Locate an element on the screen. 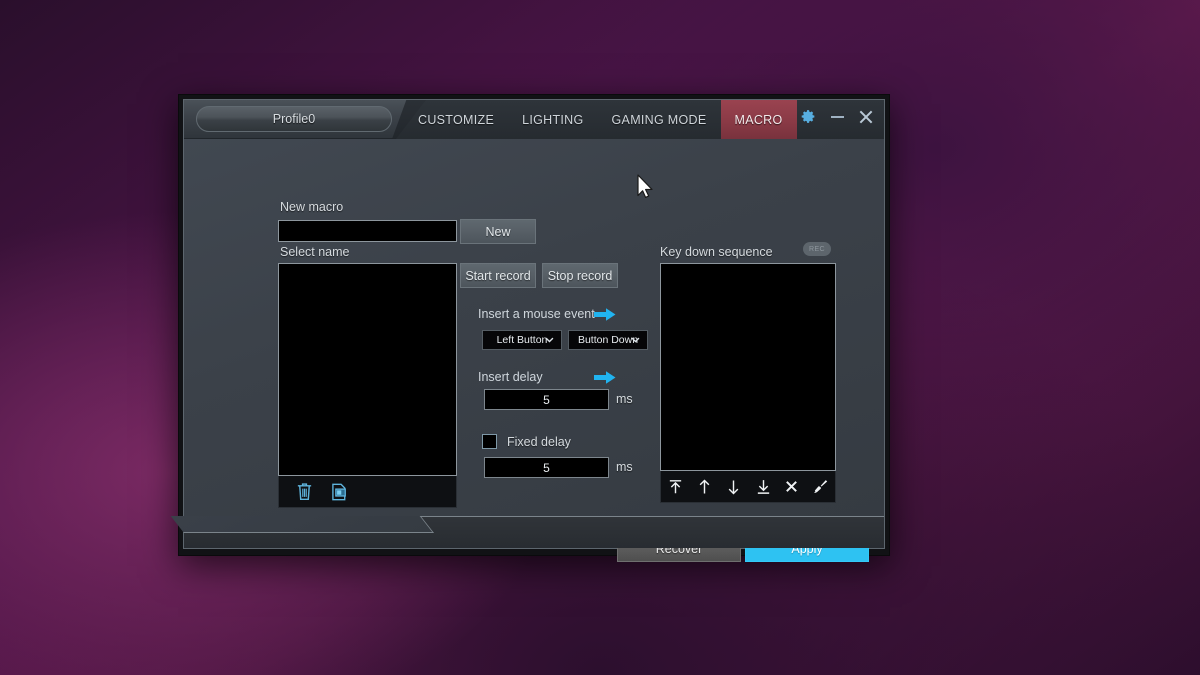 Image resolution: width=1200 pixels, height=675 pixels. move-down-icon is located at coordinates (733, 486).